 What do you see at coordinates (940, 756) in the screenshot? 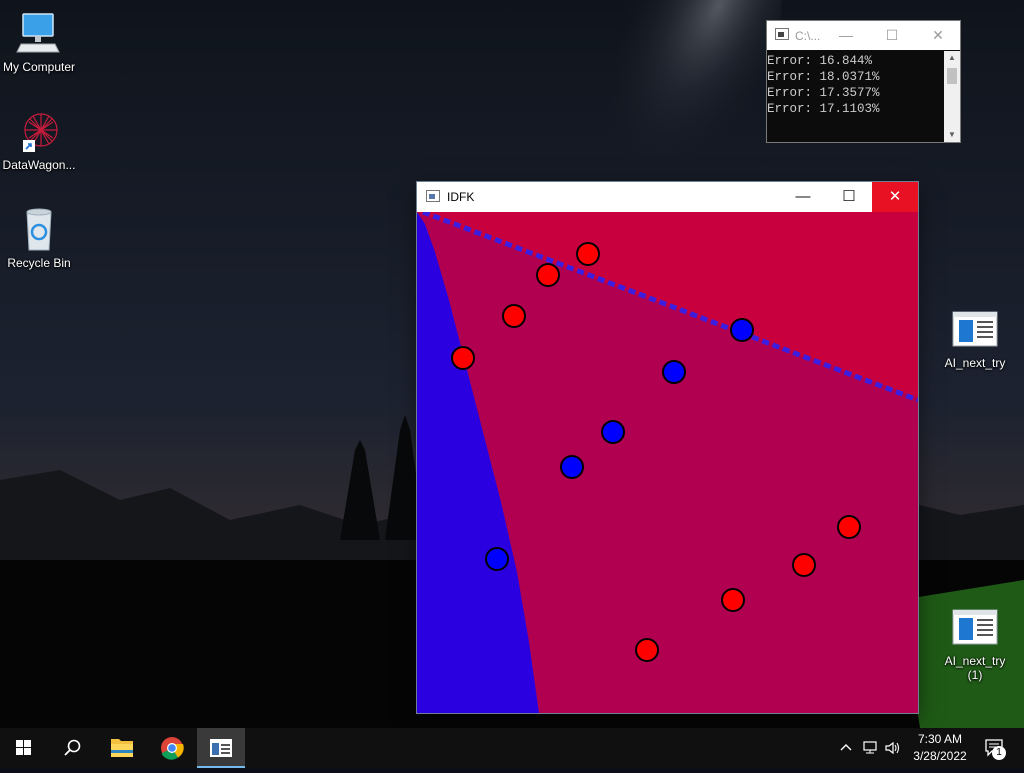
I see `clock-date: 3/28/2022` at bounding box center [940, 756].